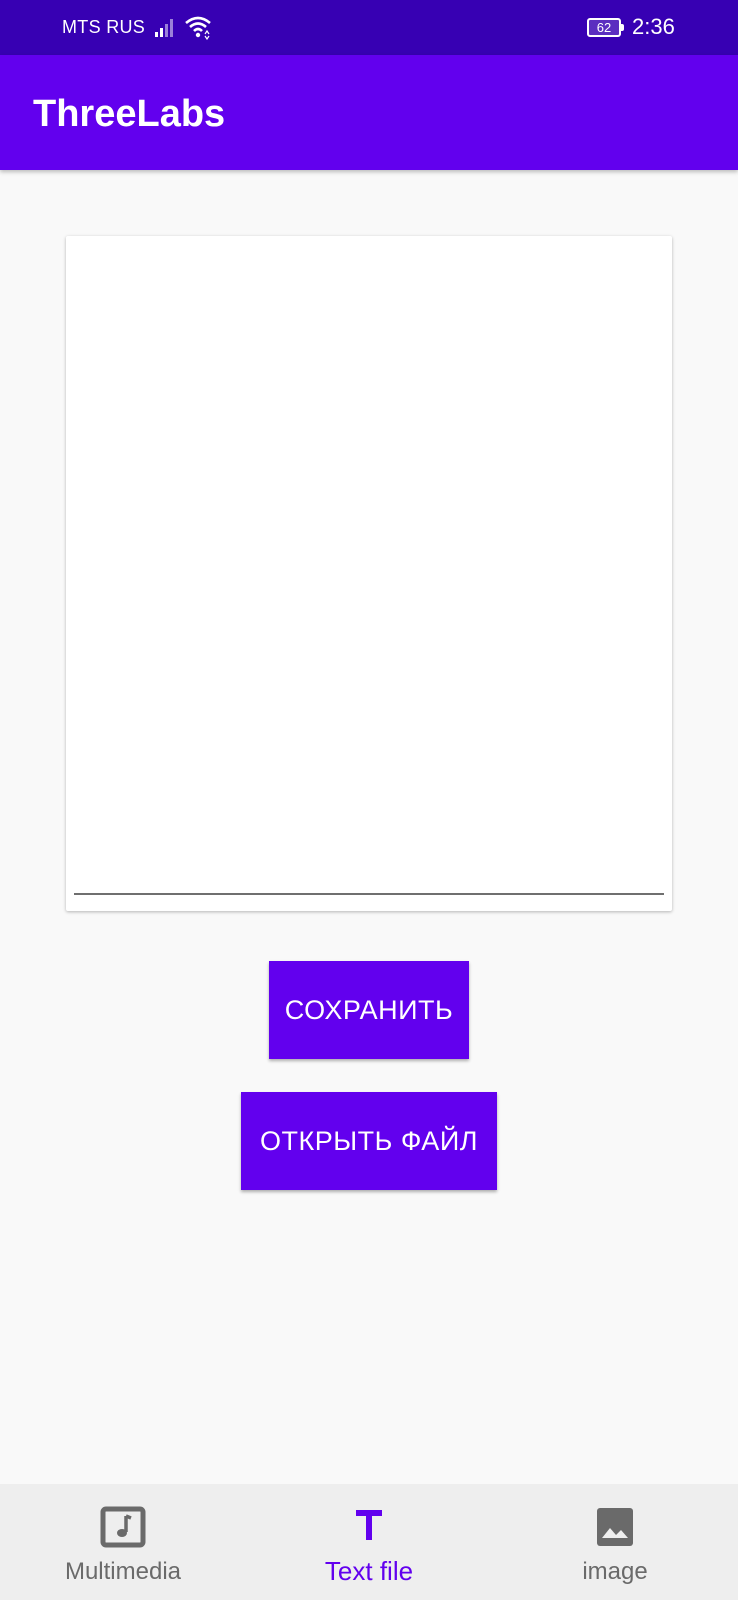 The image size is (738, 1600). I want to click on open-file-button: ОТКРЫТЬ ФАЙЛ, so click(369, 1141).